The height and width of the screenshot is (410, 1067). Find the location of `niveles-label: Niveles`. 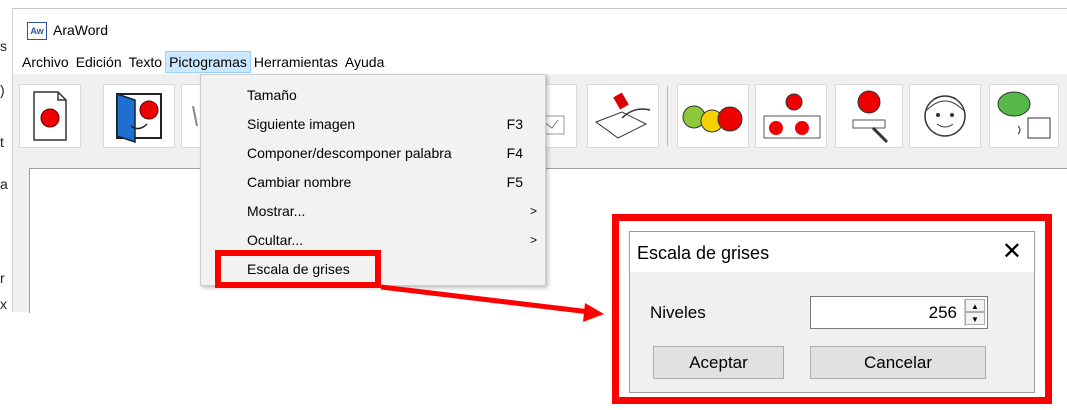

niveles-label: Niveles is located at coordinates (678, 312).